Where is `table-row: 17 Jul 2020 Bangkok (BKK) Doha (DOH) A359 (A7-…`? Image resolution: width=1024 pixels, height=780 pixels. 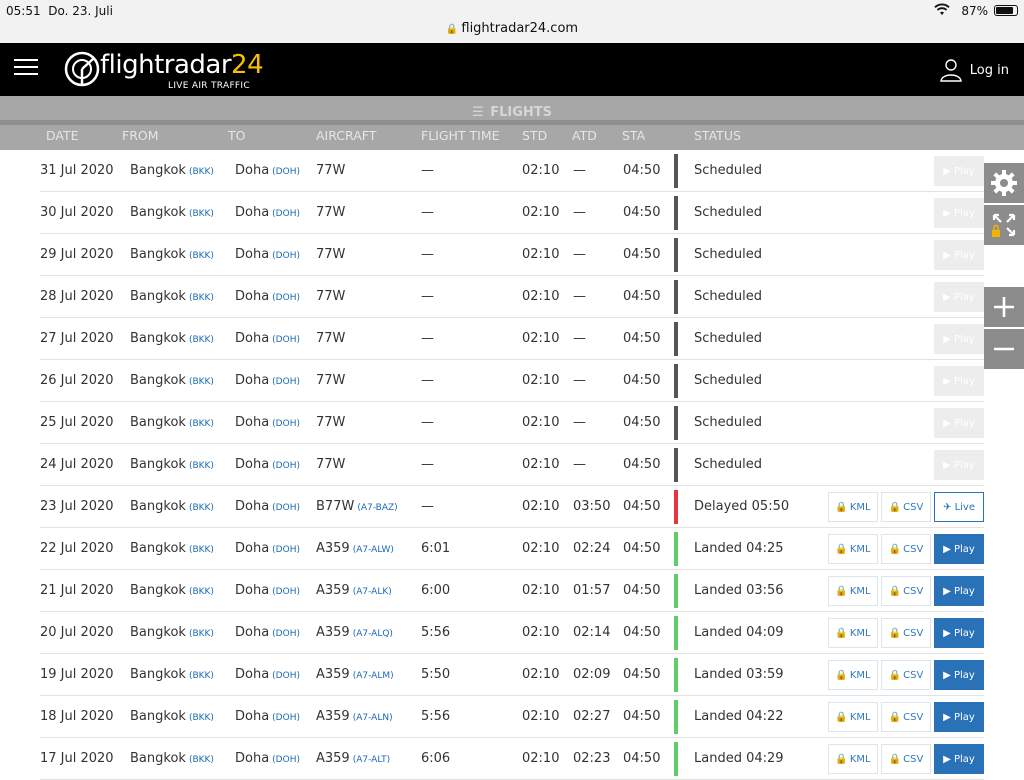 table-row: 17 Jul 2020 Bangkok (BKK) Doha (DOH) A359 (A7-… is located at coordinates (512, 759).